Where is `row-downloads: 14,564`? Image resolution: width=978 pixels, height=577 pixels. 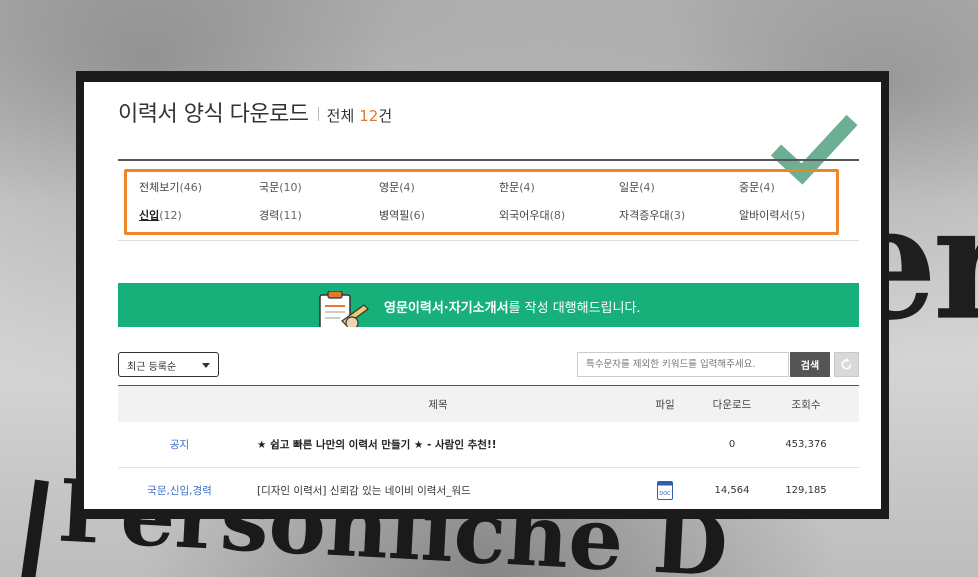
row-downloads: 14,564 is located at coordinates (732, 490).